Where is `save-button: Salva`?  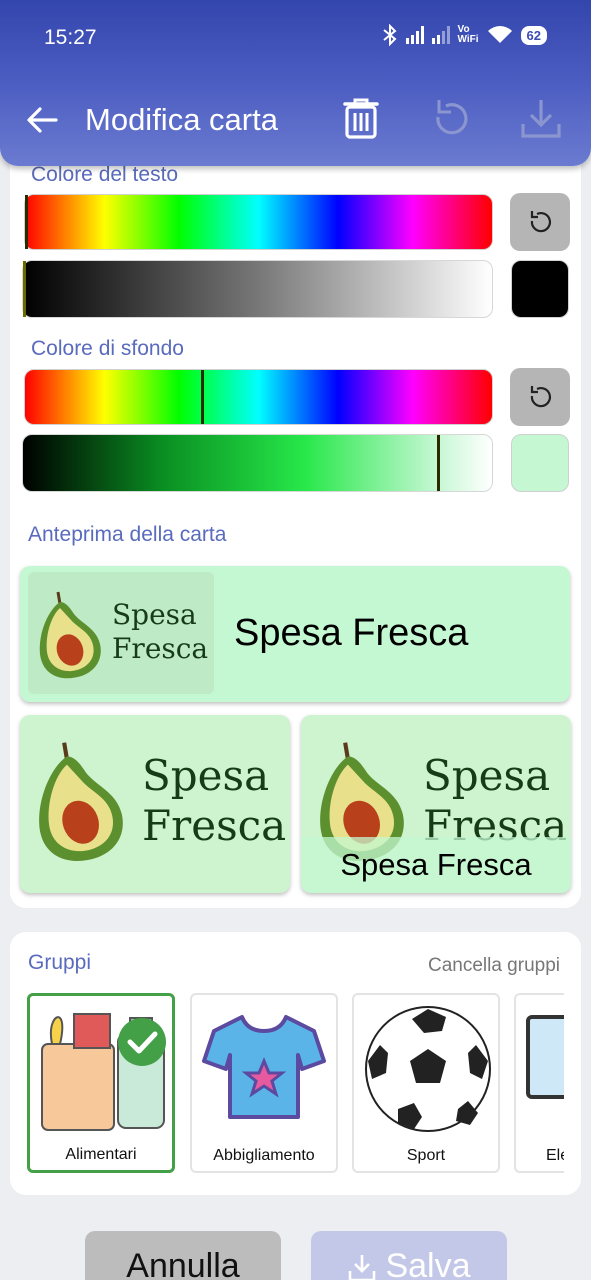
save-button: Salva is located at coordinates (409, 1255).